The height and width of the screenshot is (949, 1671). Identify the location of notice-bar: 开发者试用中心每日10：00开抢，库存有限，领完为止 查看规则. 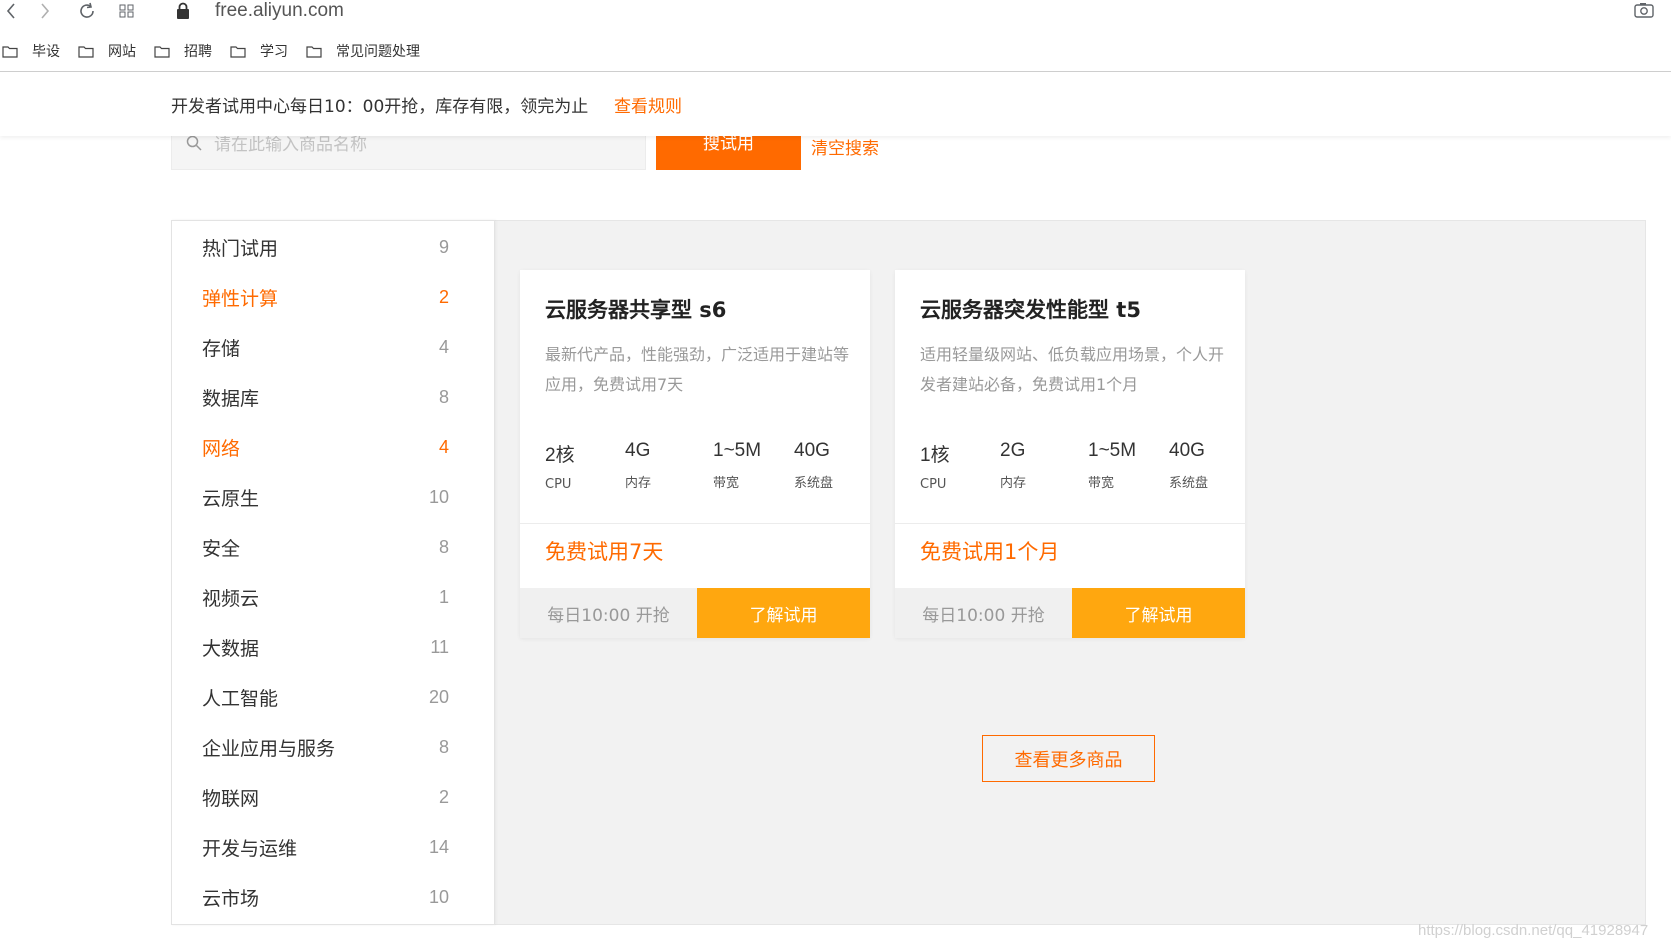
(835, 104).